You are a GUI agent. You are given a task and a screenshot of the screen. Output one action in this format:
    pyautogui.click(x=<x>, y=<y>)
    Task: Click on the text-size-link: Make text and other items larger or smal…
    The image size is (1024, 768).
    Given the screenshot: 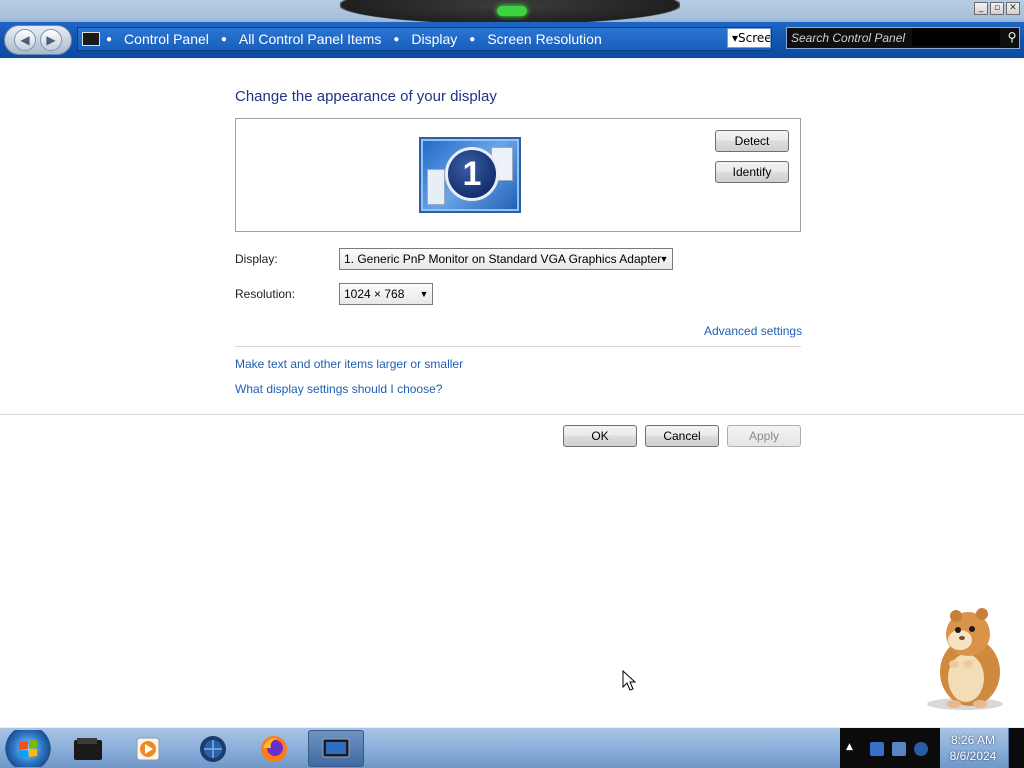 What is the action you would take?
    pyautogui.click(x=349, y=364)
    